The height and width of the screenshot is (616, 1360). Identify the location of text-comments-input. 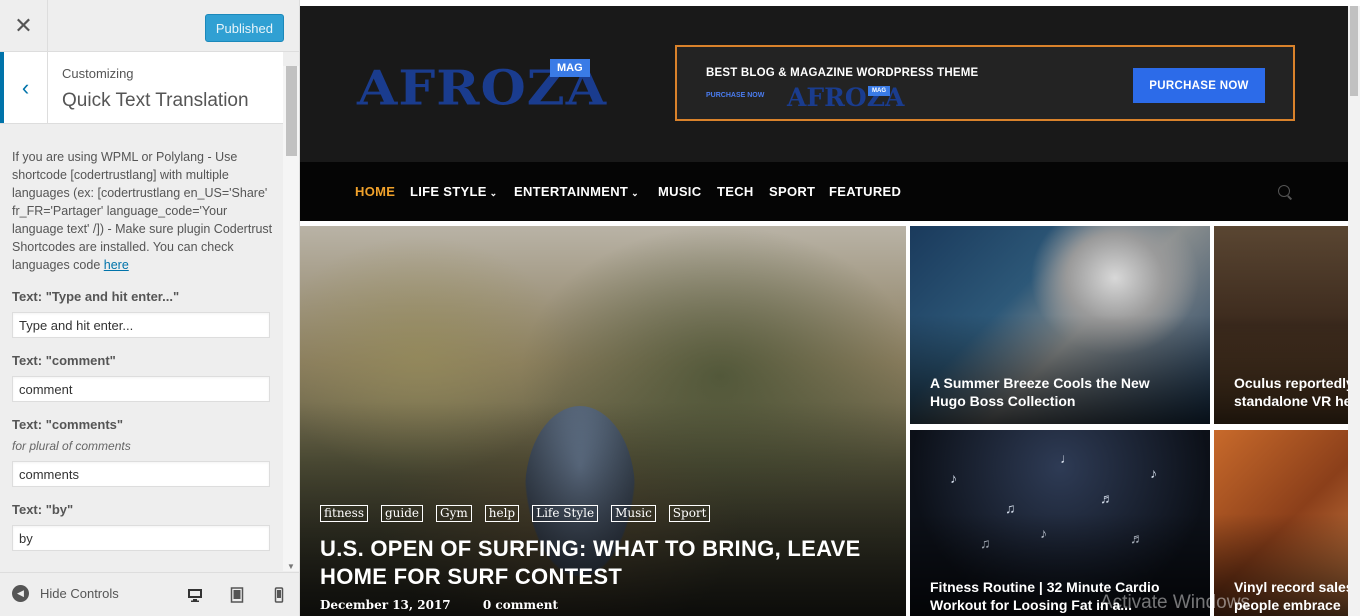
(141, 474).